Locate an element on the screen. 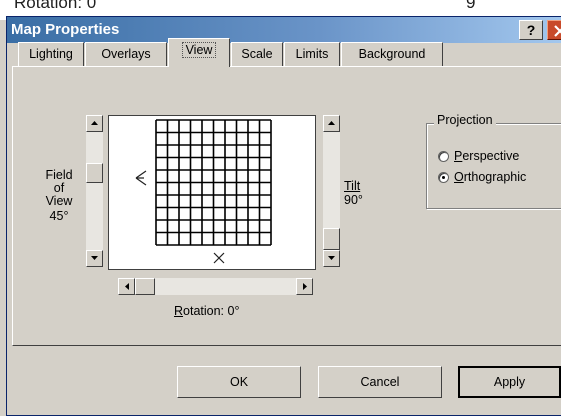 The image size is (561, 416). tab-overlays: Overlays is located at coordinates (126, 54).